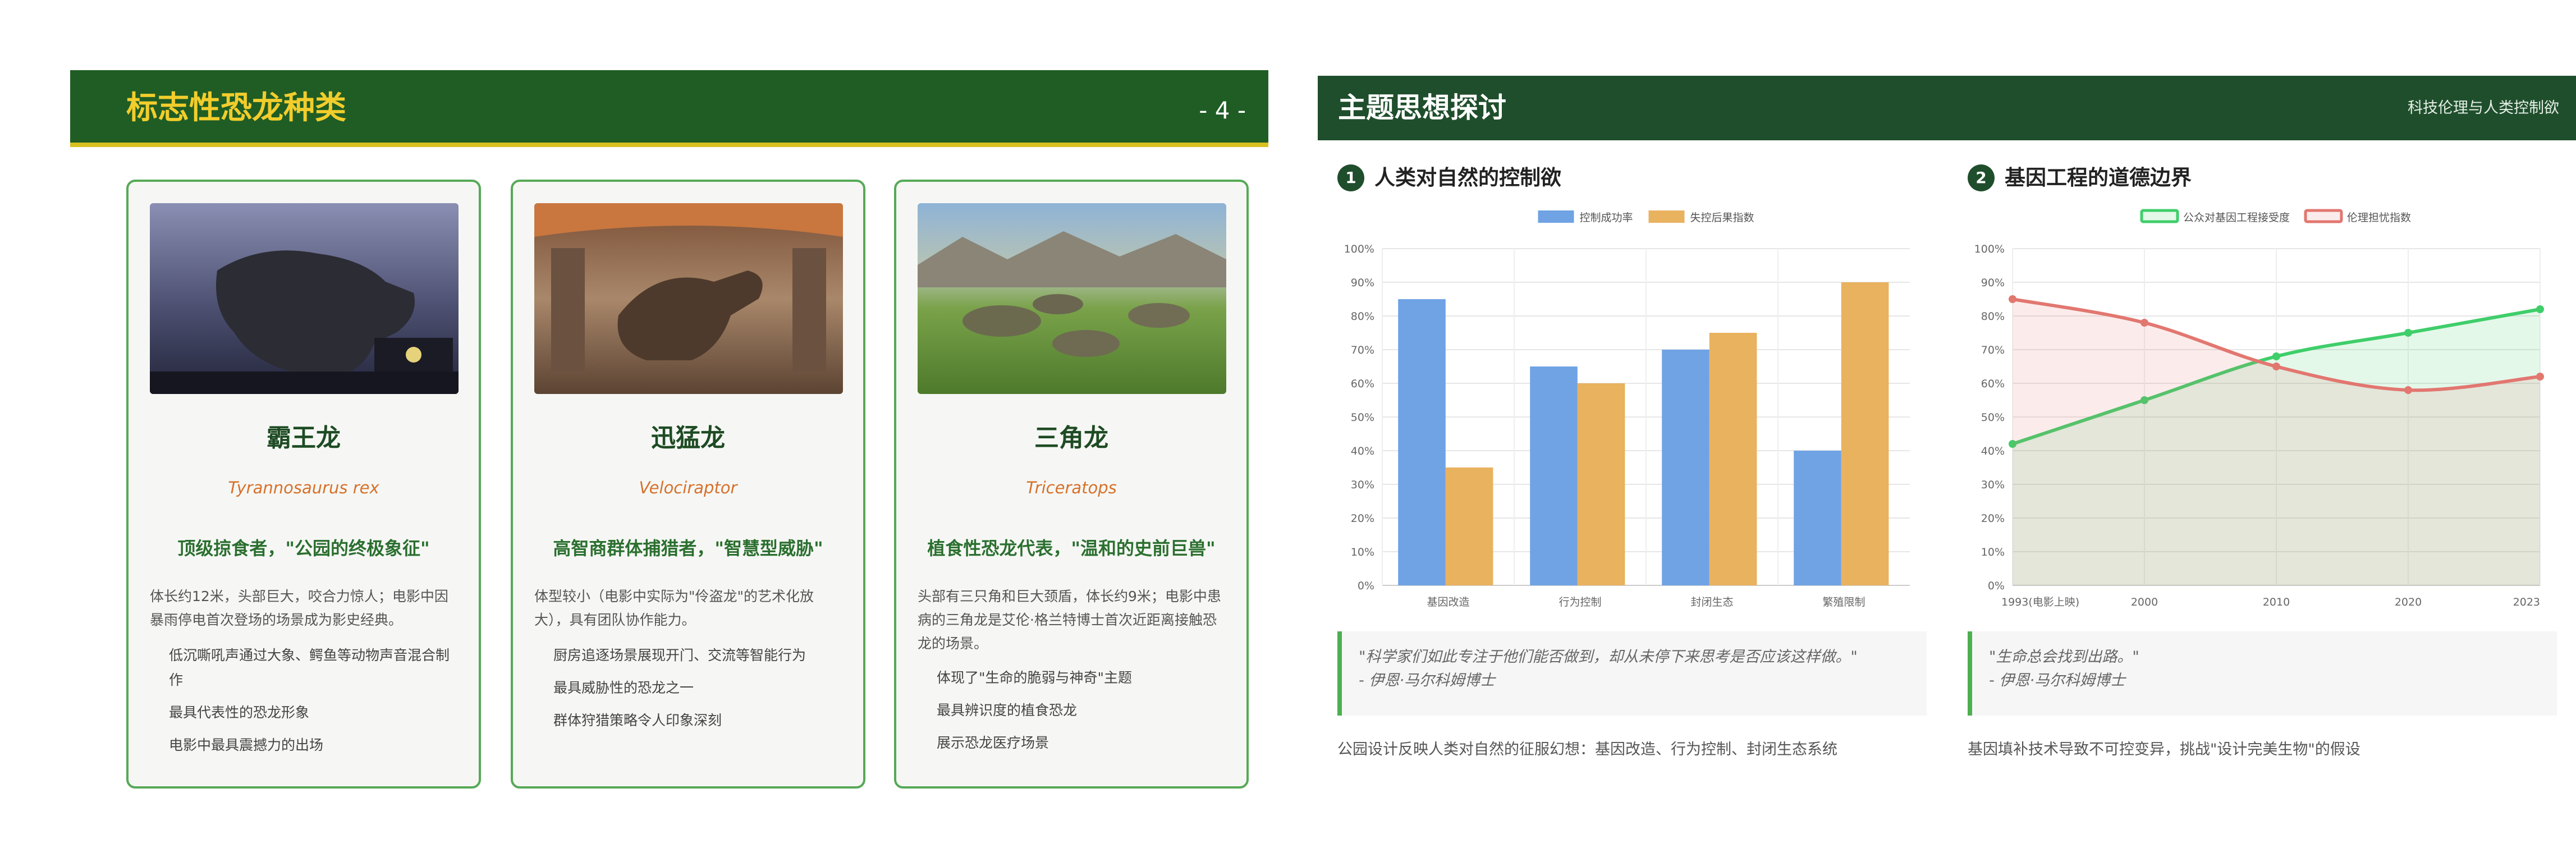 The image size is (2576, 857). I want to click on y-tick-label: 20%, so click(1362, 519).